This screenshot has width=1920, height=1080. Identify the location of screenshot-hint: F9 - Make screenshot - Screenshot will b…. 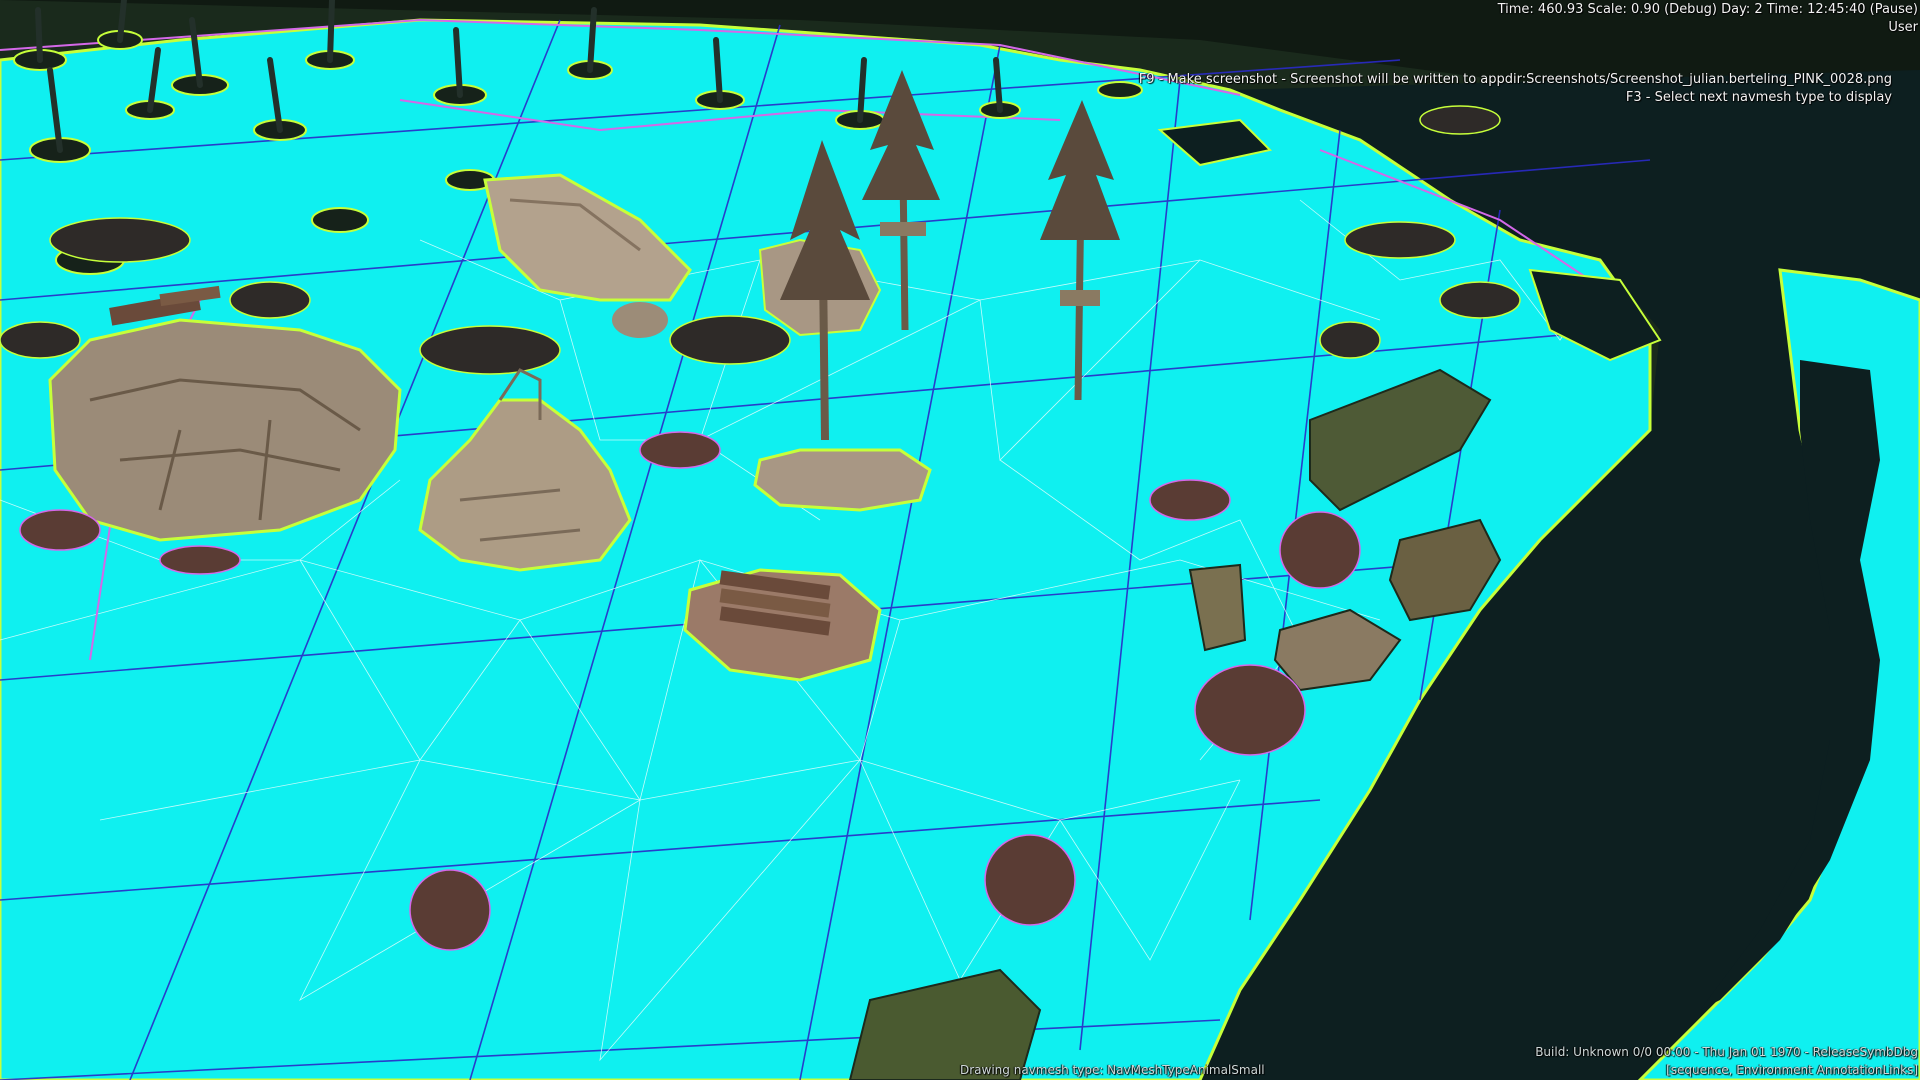
(1515, 79).